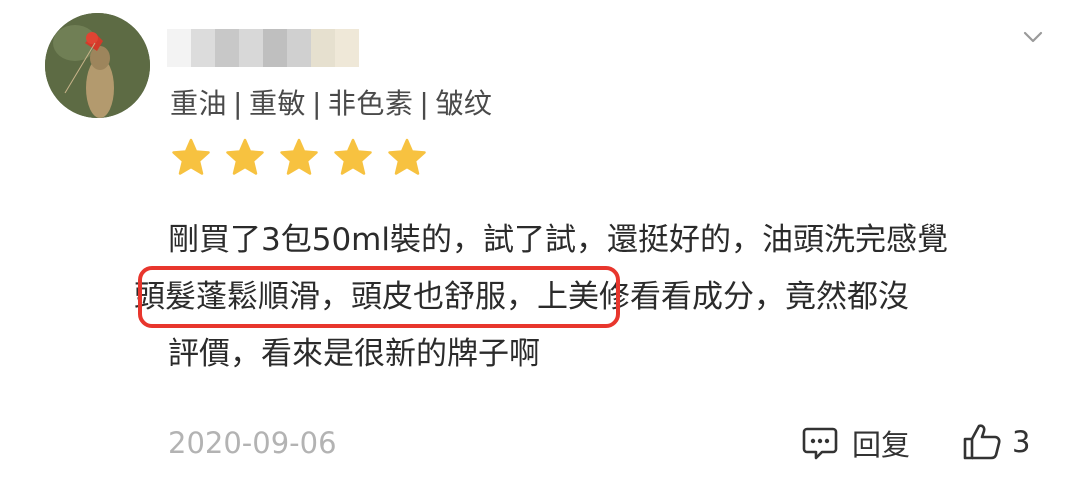  I want to click on like-count: 3, so click(1021, 442).